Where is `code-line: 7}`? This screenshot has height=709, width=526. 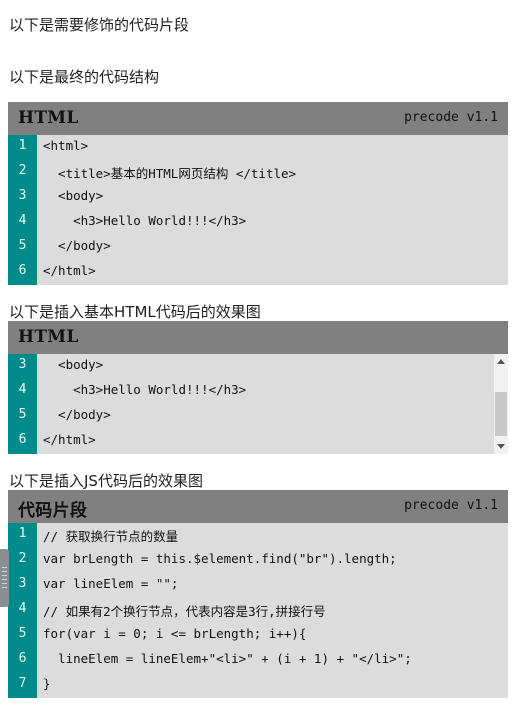
code-line: 7} is located at coordinates (258, 685).